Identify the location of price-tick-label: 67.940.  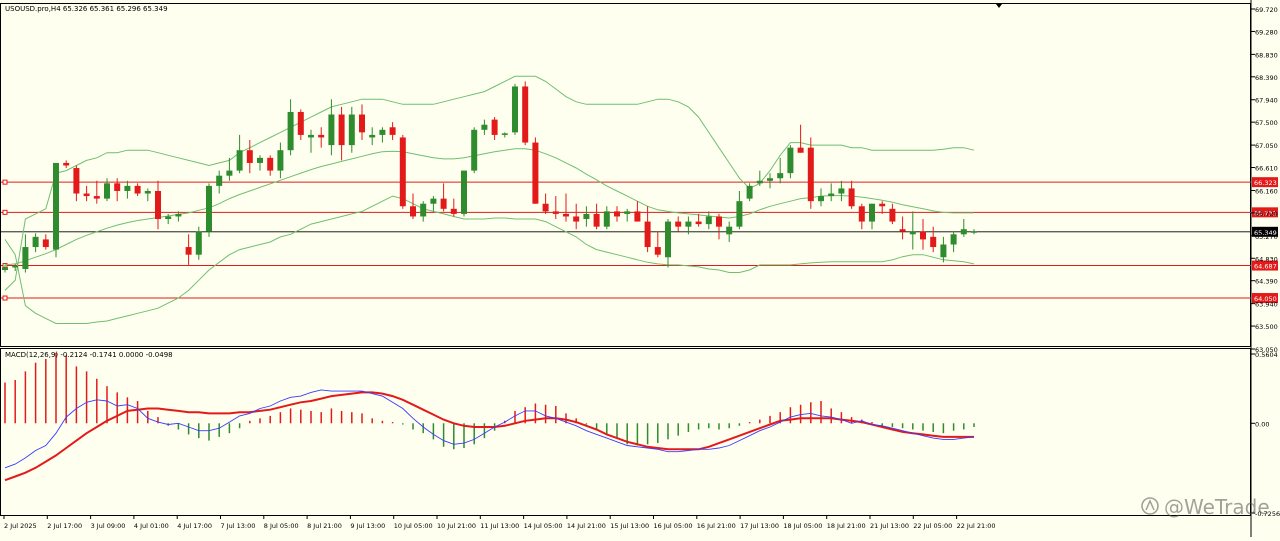
(1266, 101).